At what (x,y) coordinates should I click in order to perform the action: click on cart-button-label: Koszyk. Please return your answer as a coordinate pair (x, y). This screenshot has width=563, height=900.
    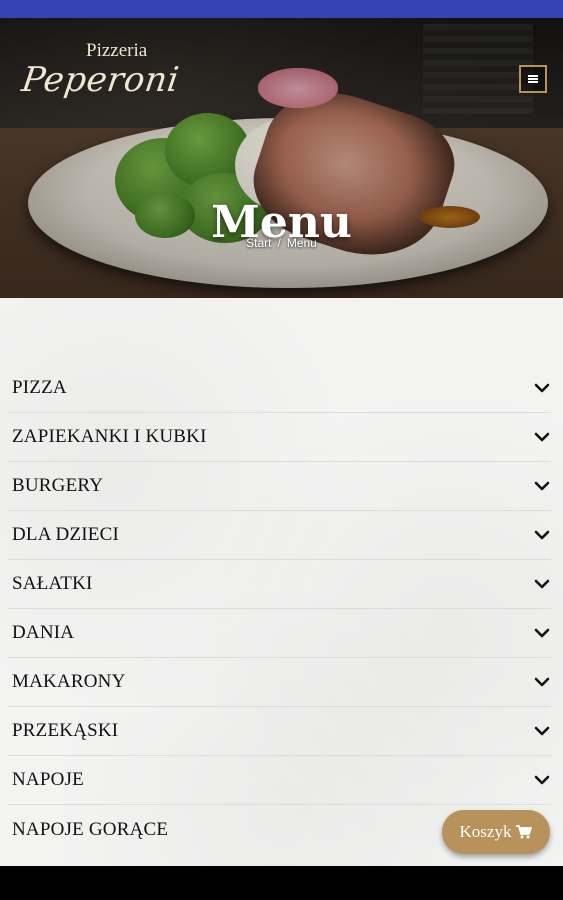
    Looking at the image, I should click on (485, 831).